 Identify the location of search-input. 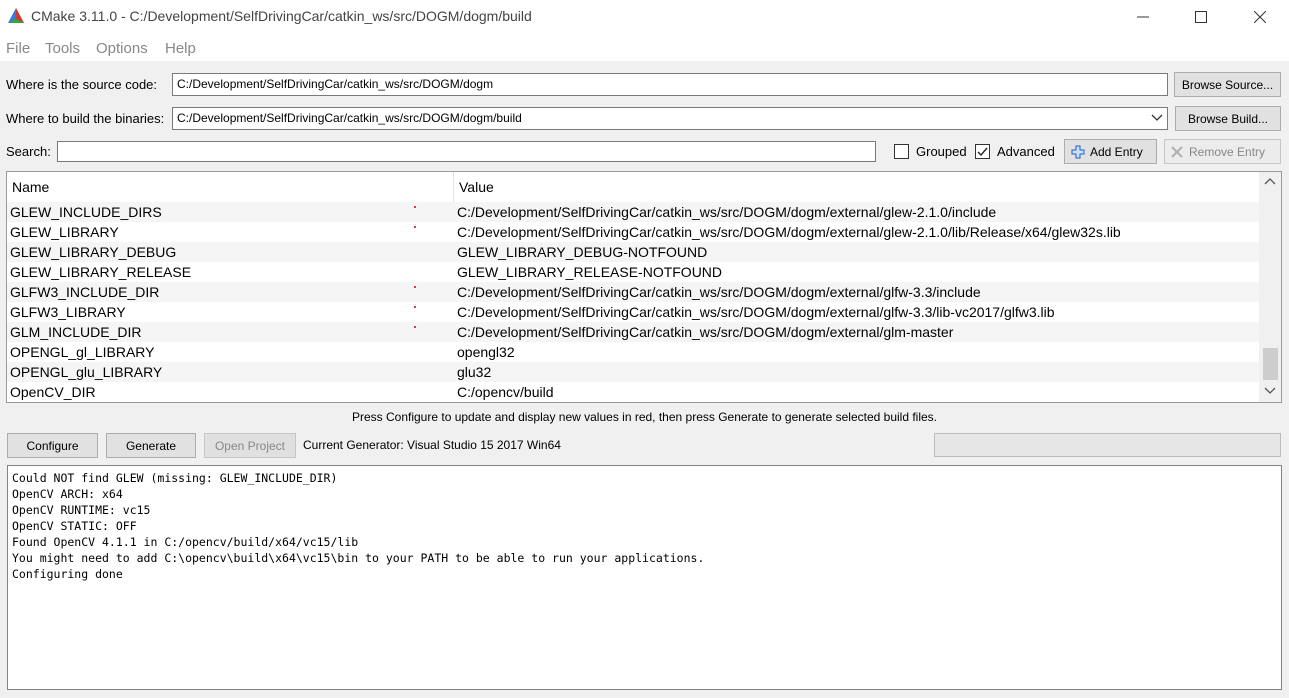
(466, 151).